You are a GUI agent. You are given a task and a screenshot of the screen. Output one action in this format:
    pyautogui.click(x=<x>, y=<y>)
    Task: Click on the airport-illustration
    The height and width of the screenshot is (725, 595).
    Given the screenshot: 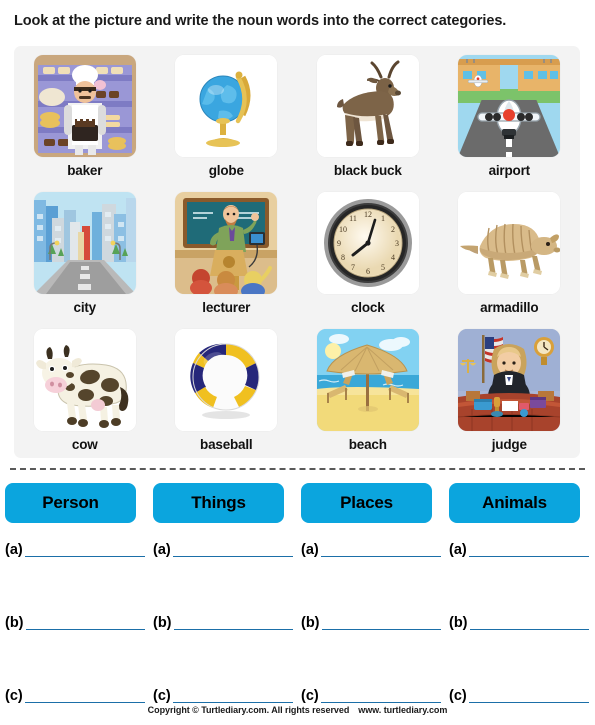 What is the action you would take?
    pyautogui.click(x=509, y=106)
    